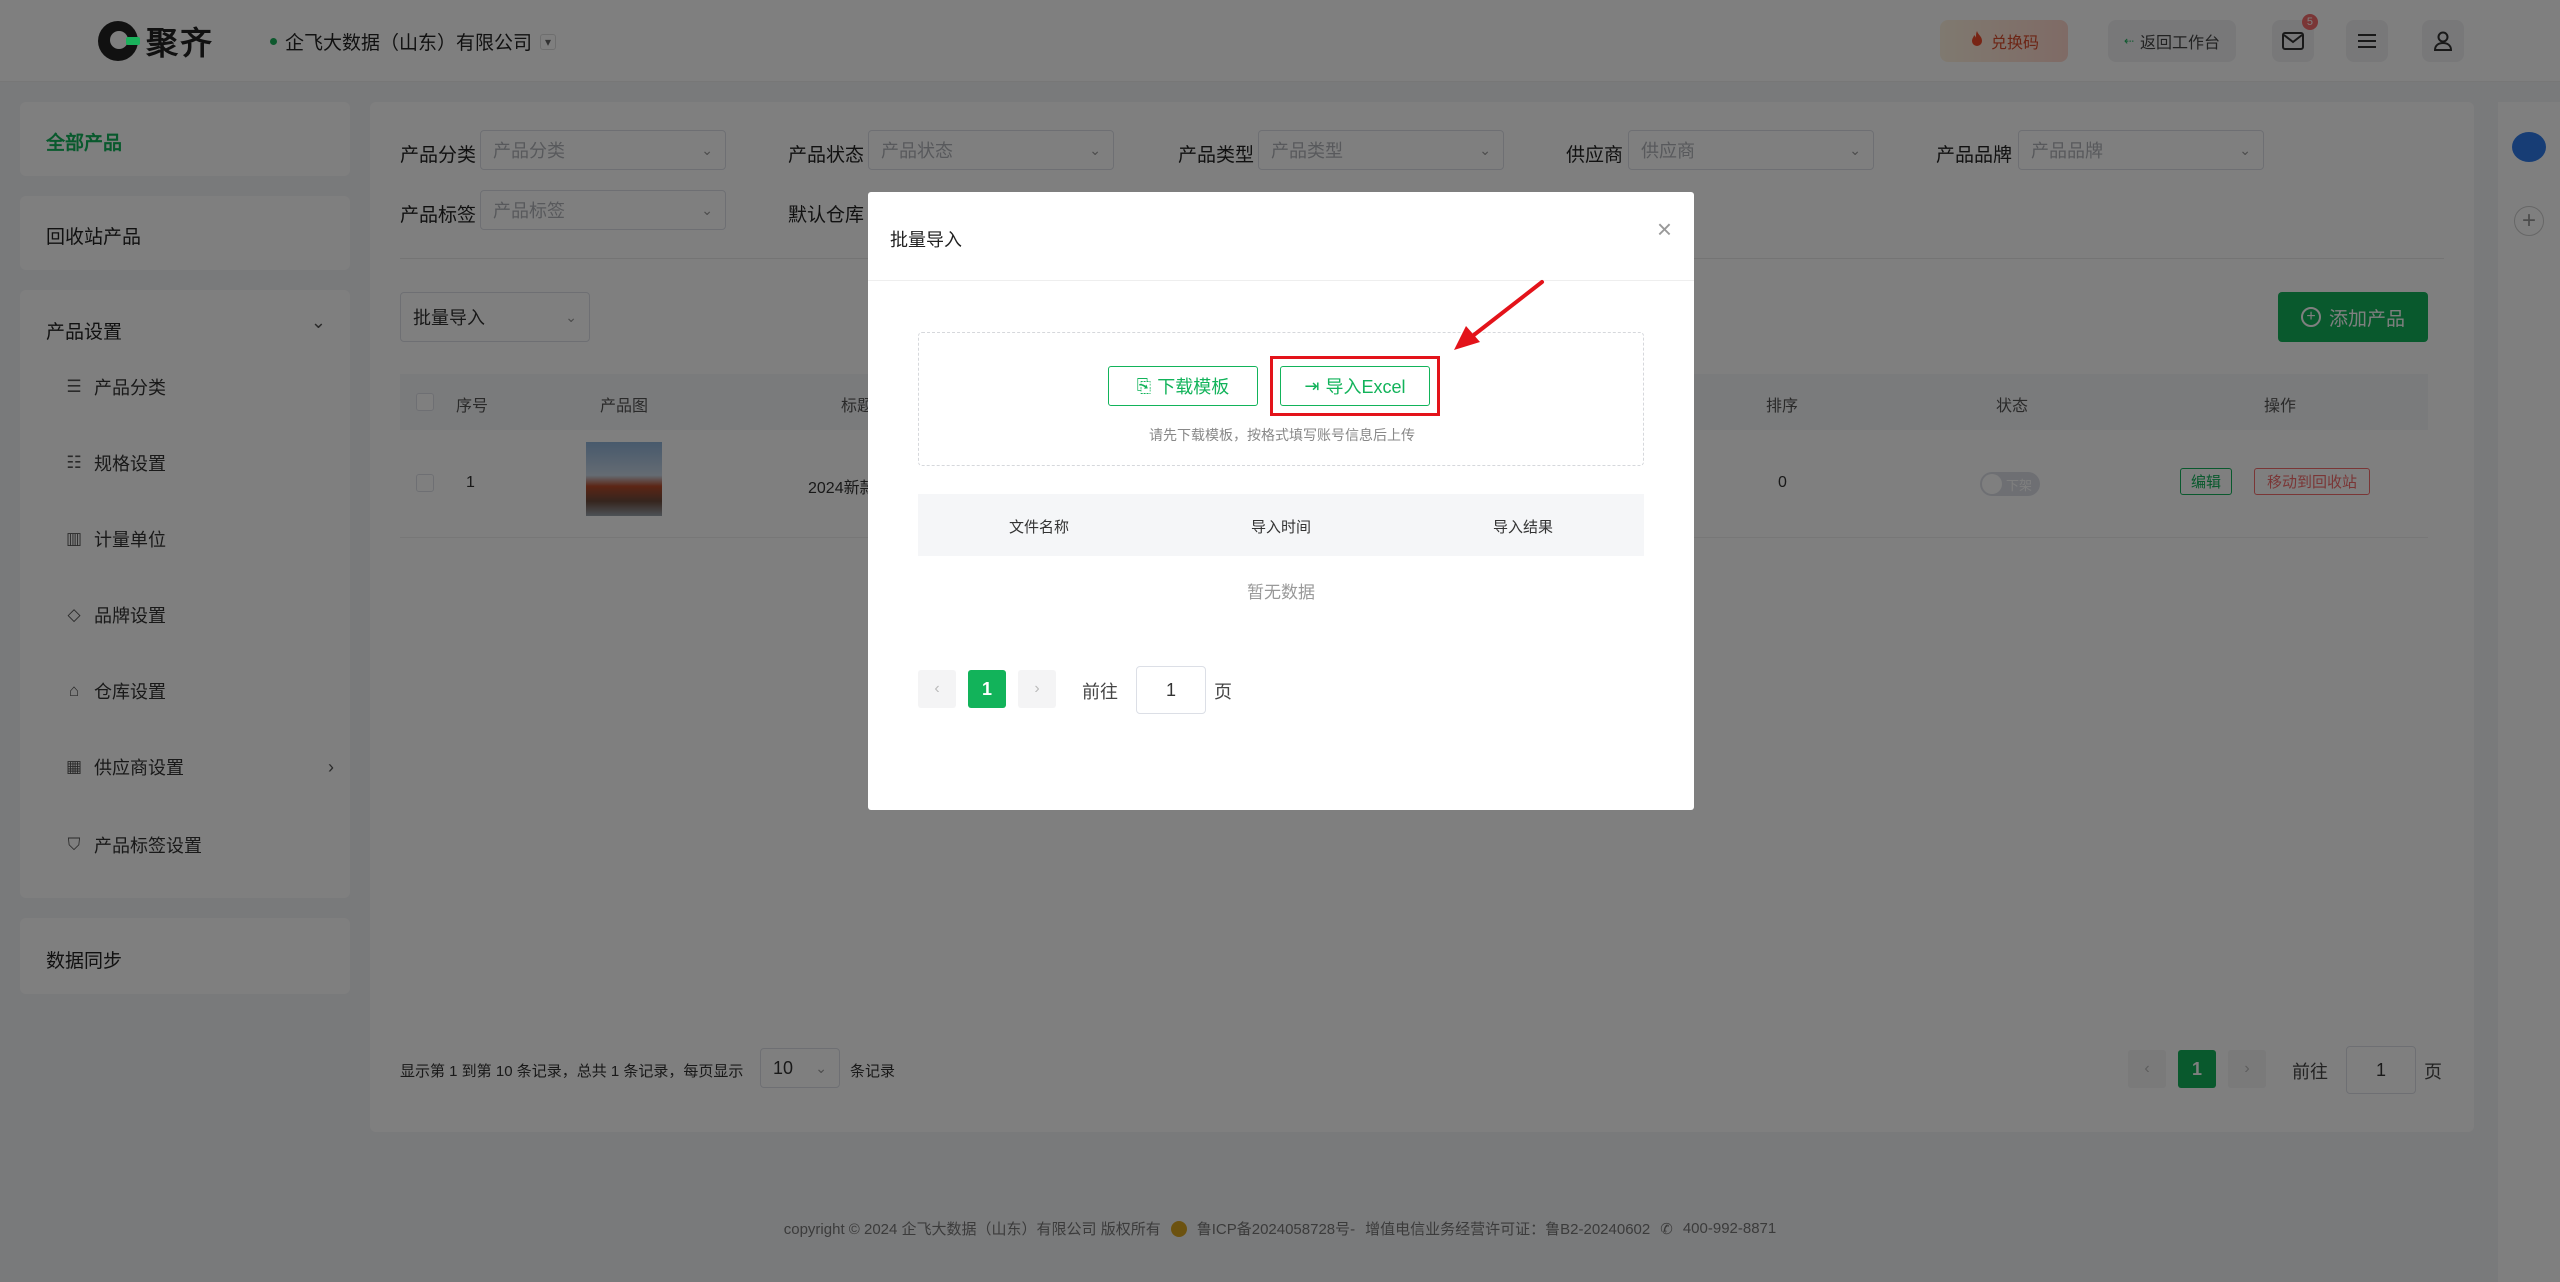  I want to click on annotation-arrow-icon, so click(1499, 315).